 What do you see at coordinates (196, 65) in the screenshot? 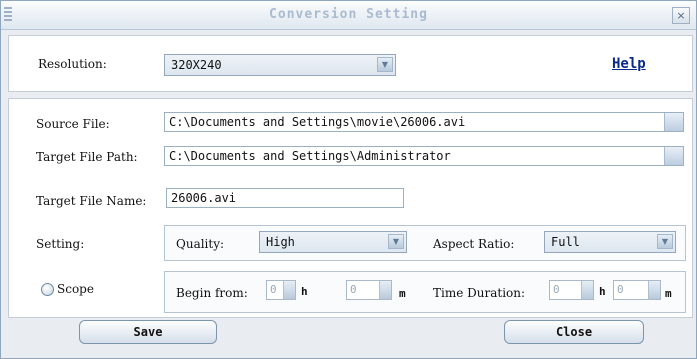
I see `resolution-value: 320X240` at bounding box center [196, 65].